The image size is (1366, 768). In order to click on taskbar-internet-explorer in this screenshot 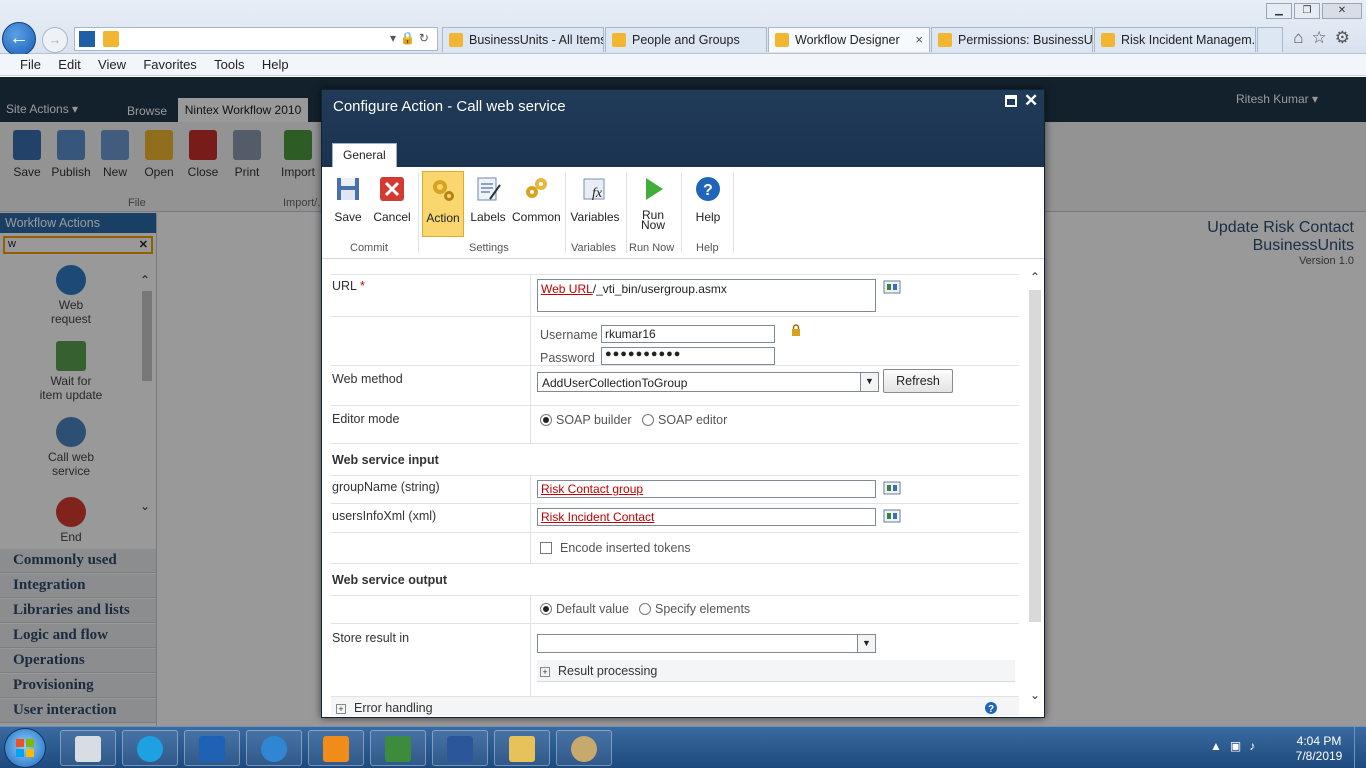, I will do `click(274, 748)`.